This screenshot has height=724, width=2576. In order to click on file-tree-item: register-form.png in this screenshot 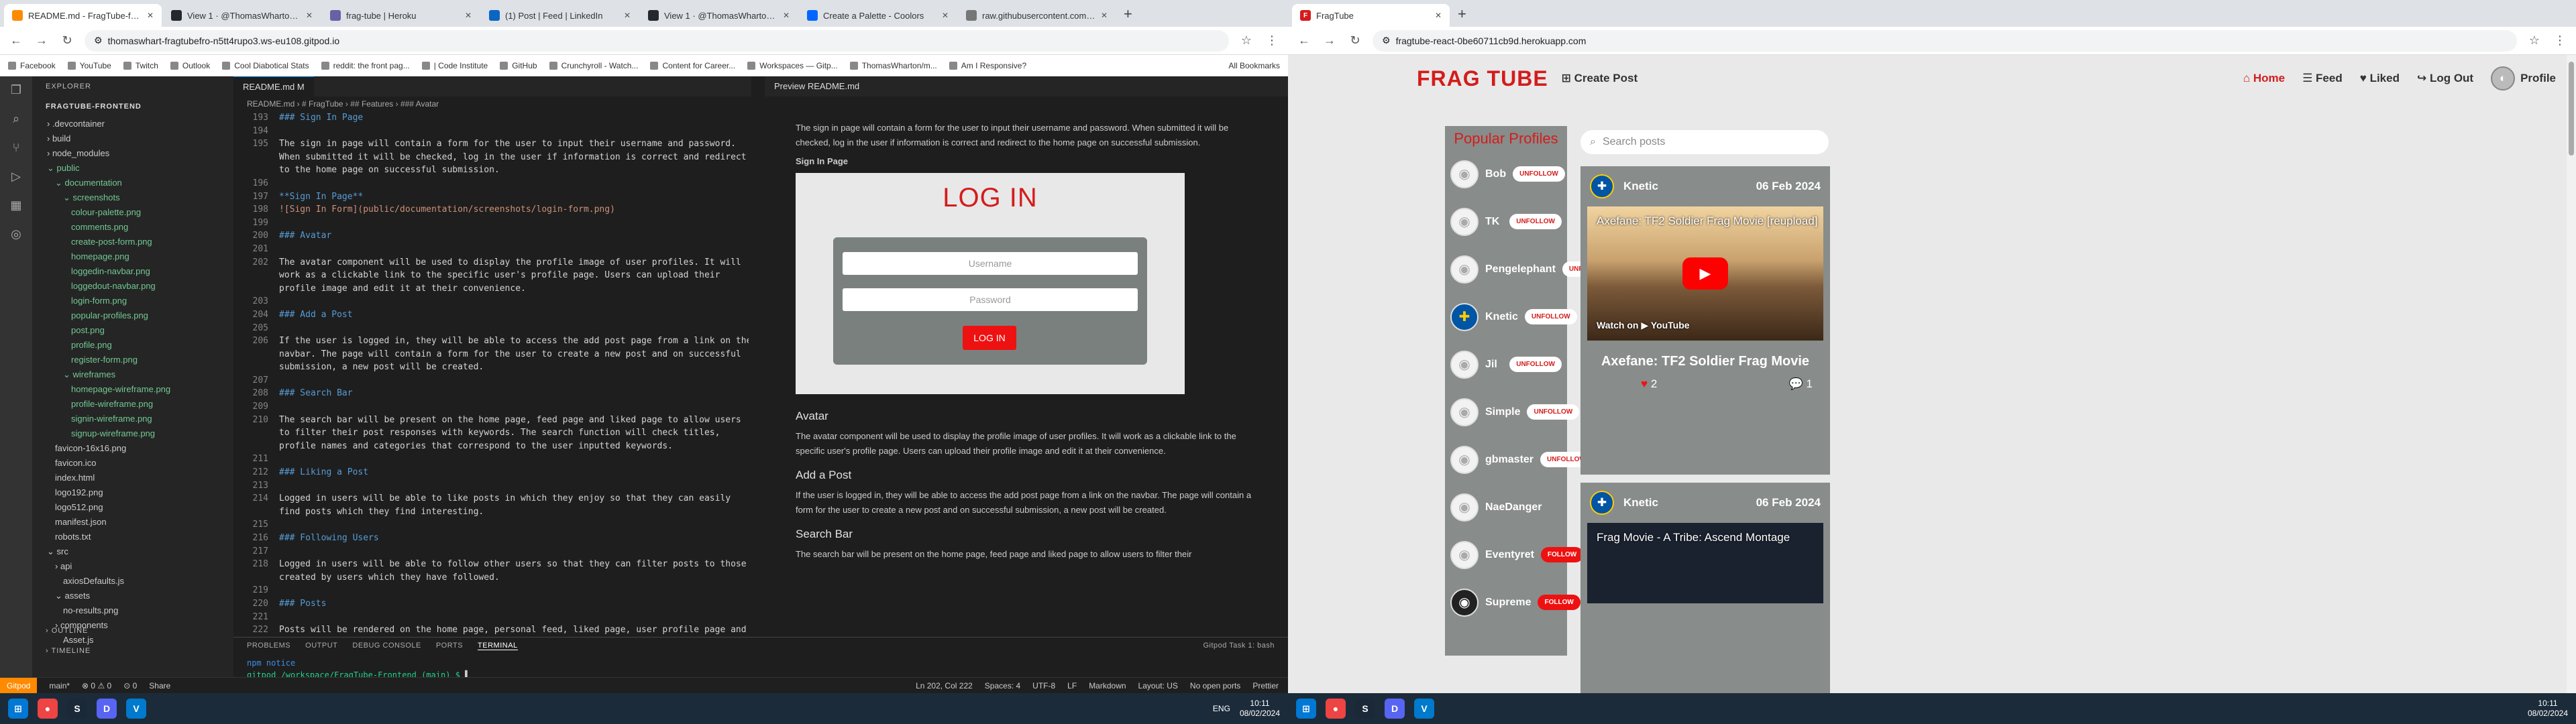, I will do `click(132, 360)`.